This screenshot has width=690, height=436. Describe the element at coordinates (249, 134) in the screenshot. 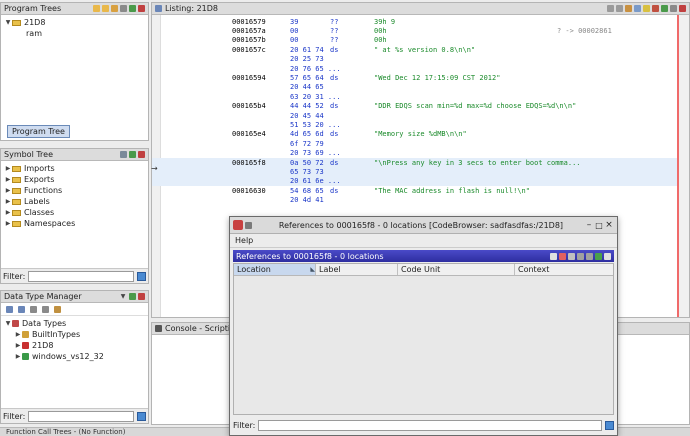

I see `listing-address: 000165e4` at that location.